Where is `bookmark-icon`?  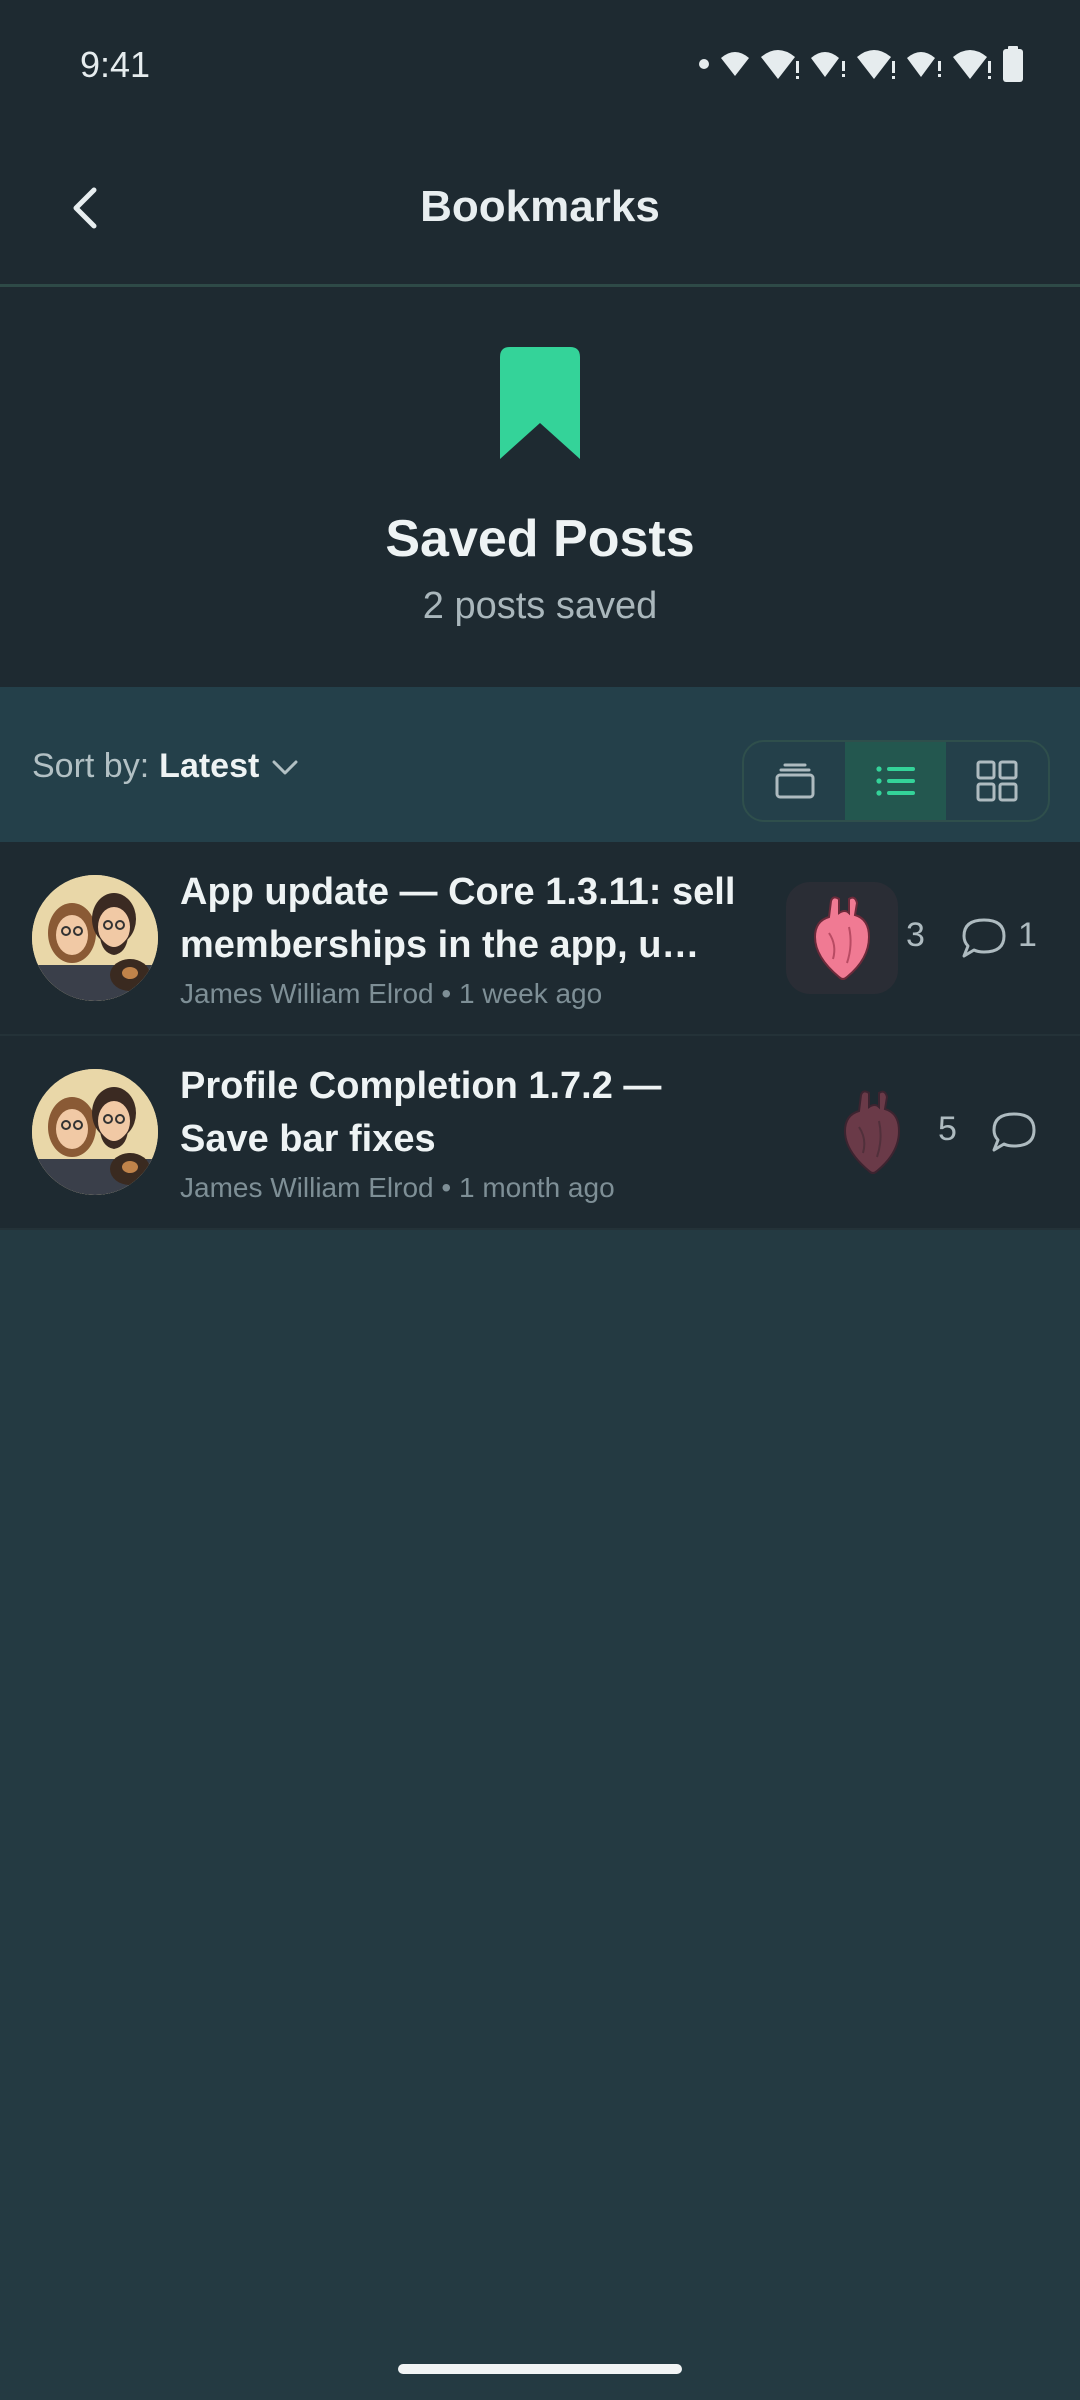
bookmark-icon is located at coordinates (540, 403).